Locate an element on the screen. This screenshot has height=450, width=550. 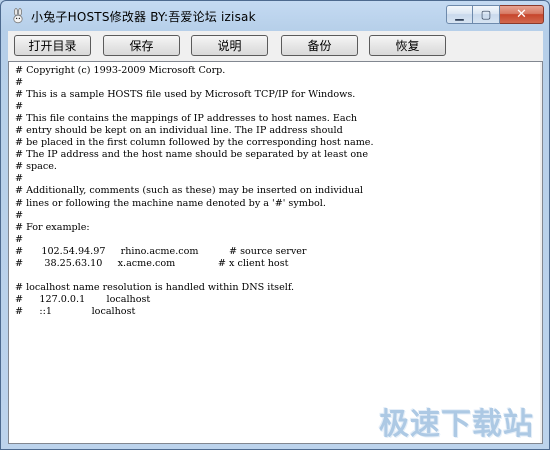
toolbar: 打开目录 保存 说明 备份 恢复 is located at coordinates (275, 46).